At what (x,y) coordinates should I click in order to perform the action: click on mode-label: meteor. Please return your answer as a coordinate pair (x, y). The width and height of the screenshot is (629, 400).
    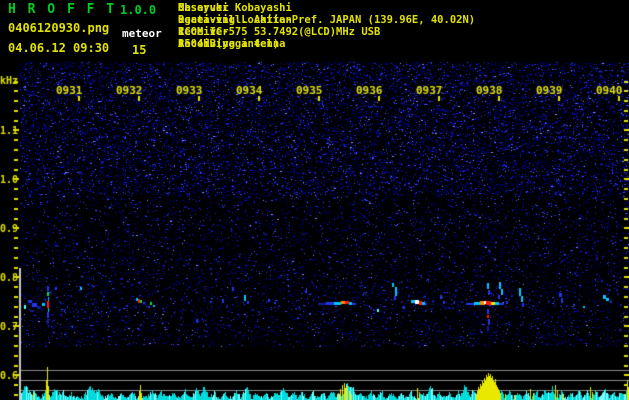
    Looking at the image, I should click on (142, 33).